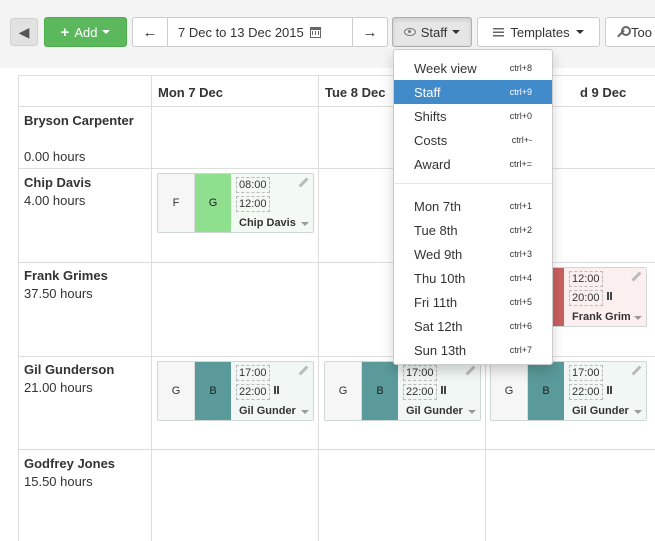 This screenshot has width=655, height=541. Describe the element at coordinates (641, 32) in the screenshot. I see `tools-label: Too` at that location.